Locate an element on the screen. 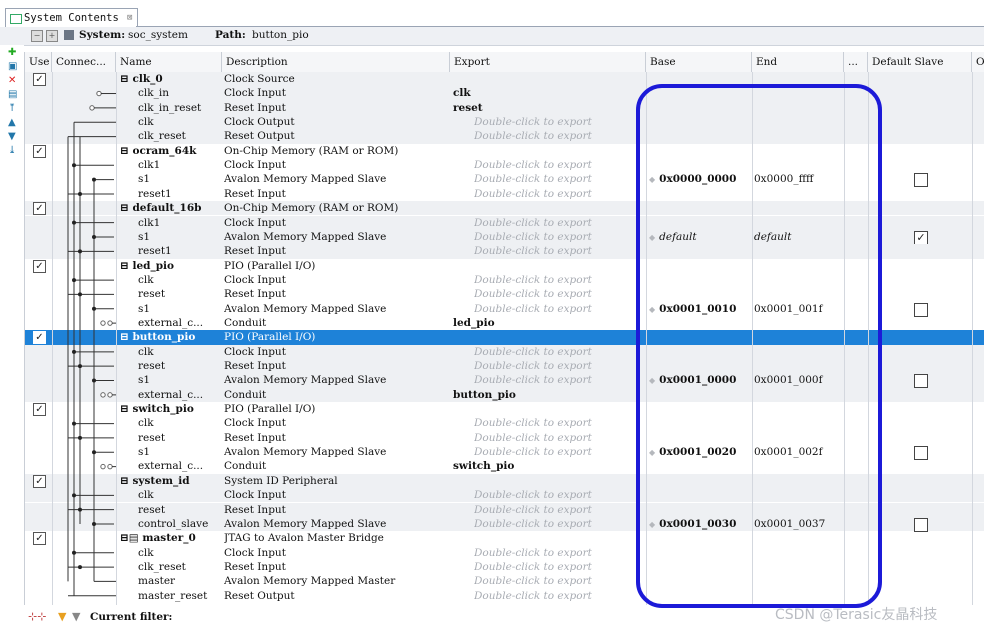 The image size is (984, 630). copy-icon: ▣ is located at coordinates (12, 67).